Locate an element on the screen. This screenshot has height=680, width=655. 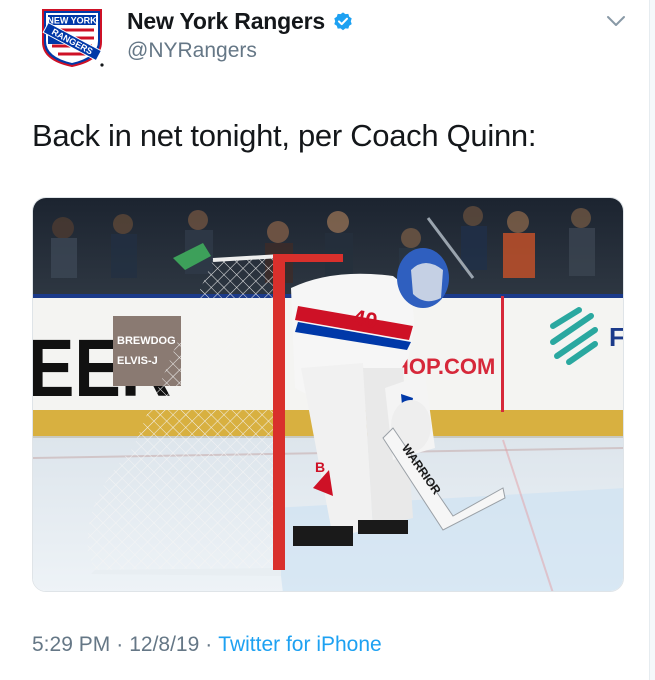
display-name: New York Rangers is located at coordinates (226, 21).